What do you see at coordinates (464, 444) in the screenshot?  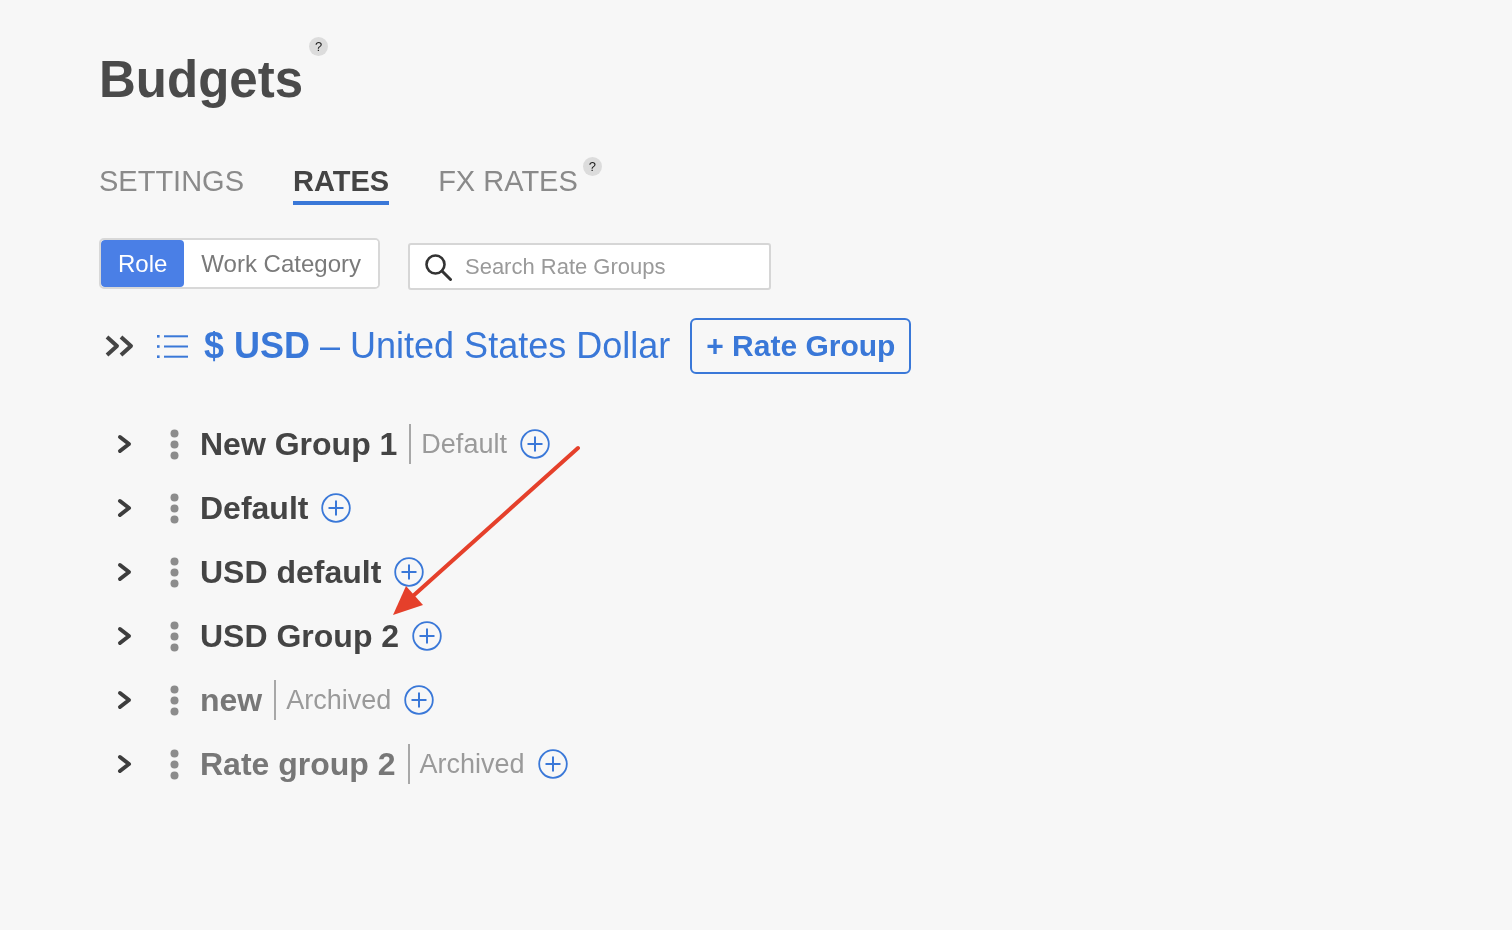 I see `group-status: Default` at bounding box center [464, 444].